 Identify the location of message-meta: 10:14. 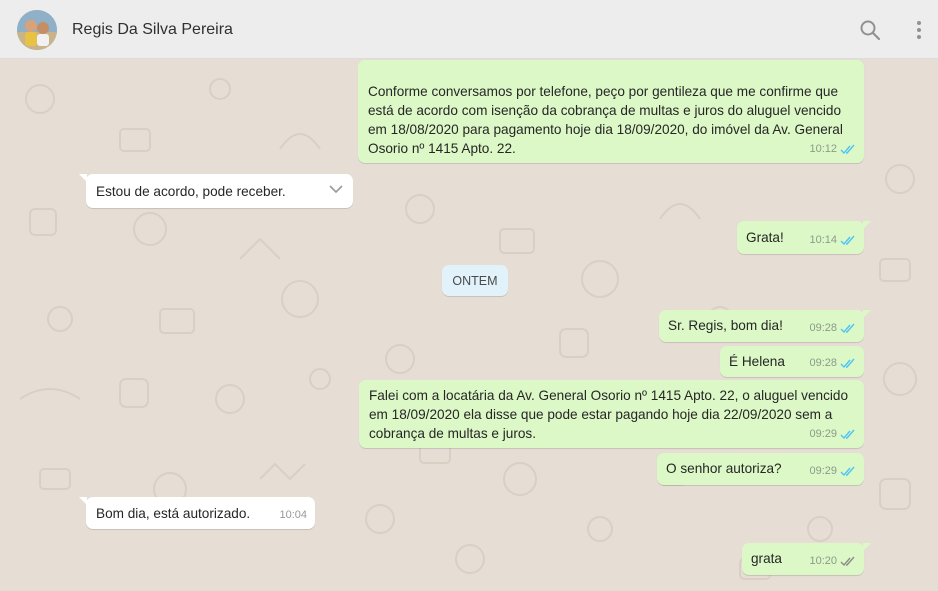
(832, 240).